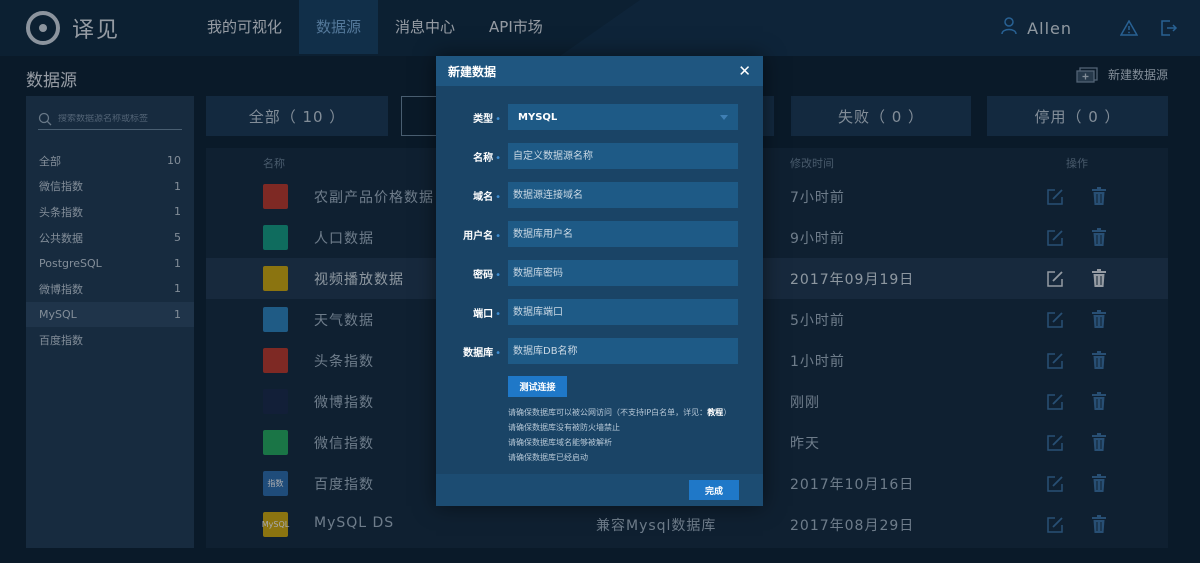  Describe the element at coordinates (482, 353) in the screenshot. I see `form-label-database: 数据库 •` at that location.